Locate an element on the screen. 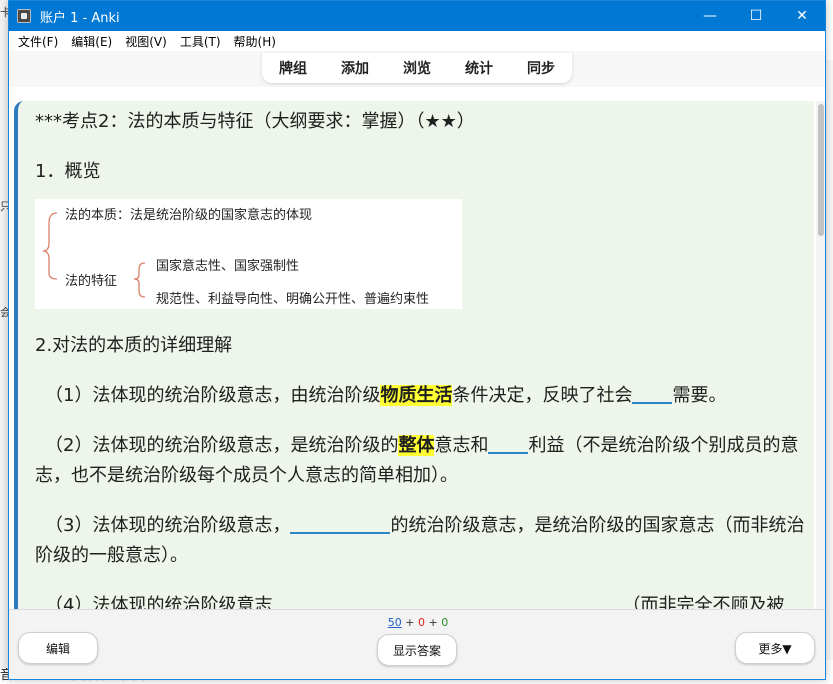  p2-text: 意志和 is located at coordinates (461, 445).